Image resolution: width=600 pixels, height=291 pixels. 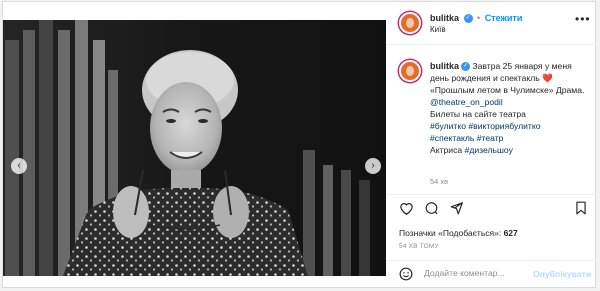 I want to click on comment-icon, so click(x=431, y=208).